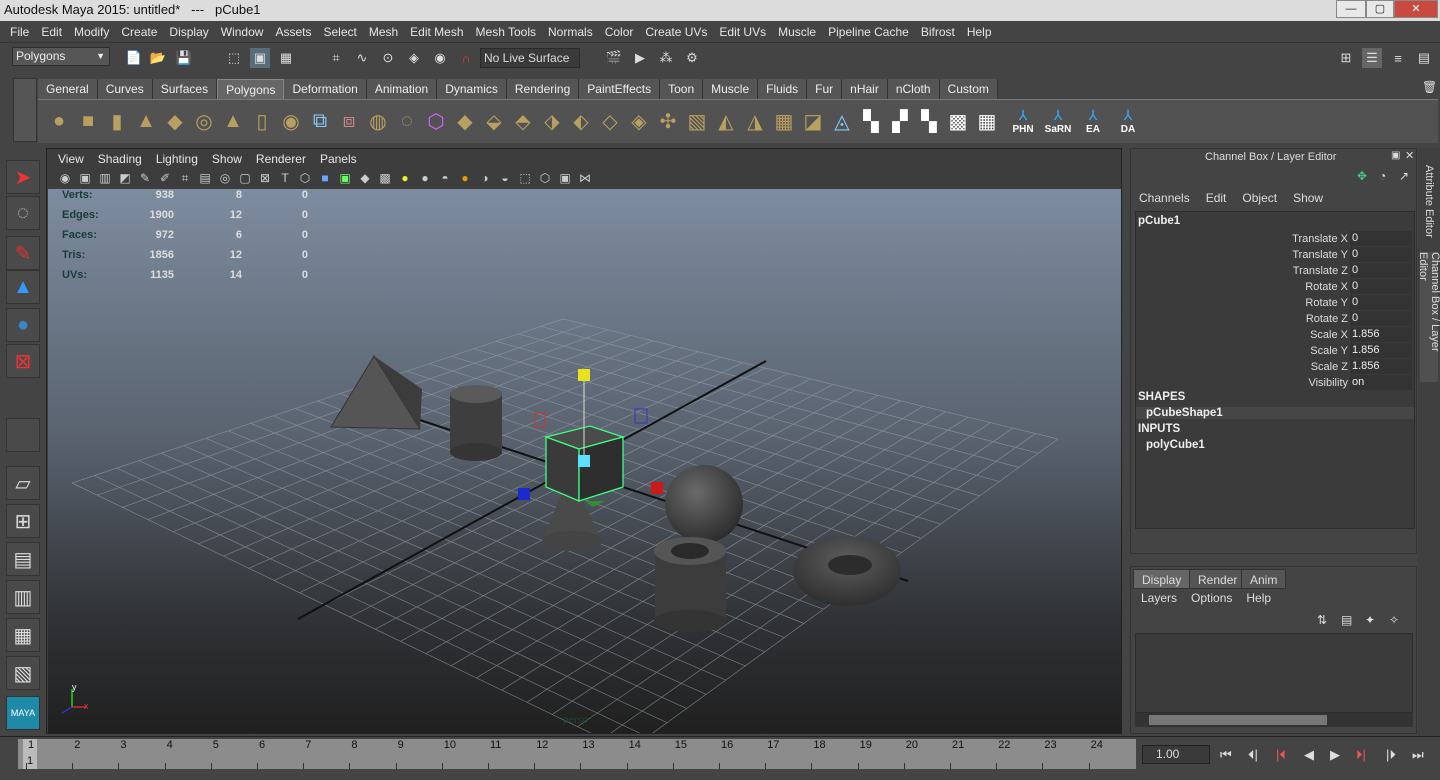 This screenshot has height=780, width=1440. What do you see at coordinates (204, 121) in the screenshot?
I see `torus-icon: ◎` at bounding box center [204, 121].